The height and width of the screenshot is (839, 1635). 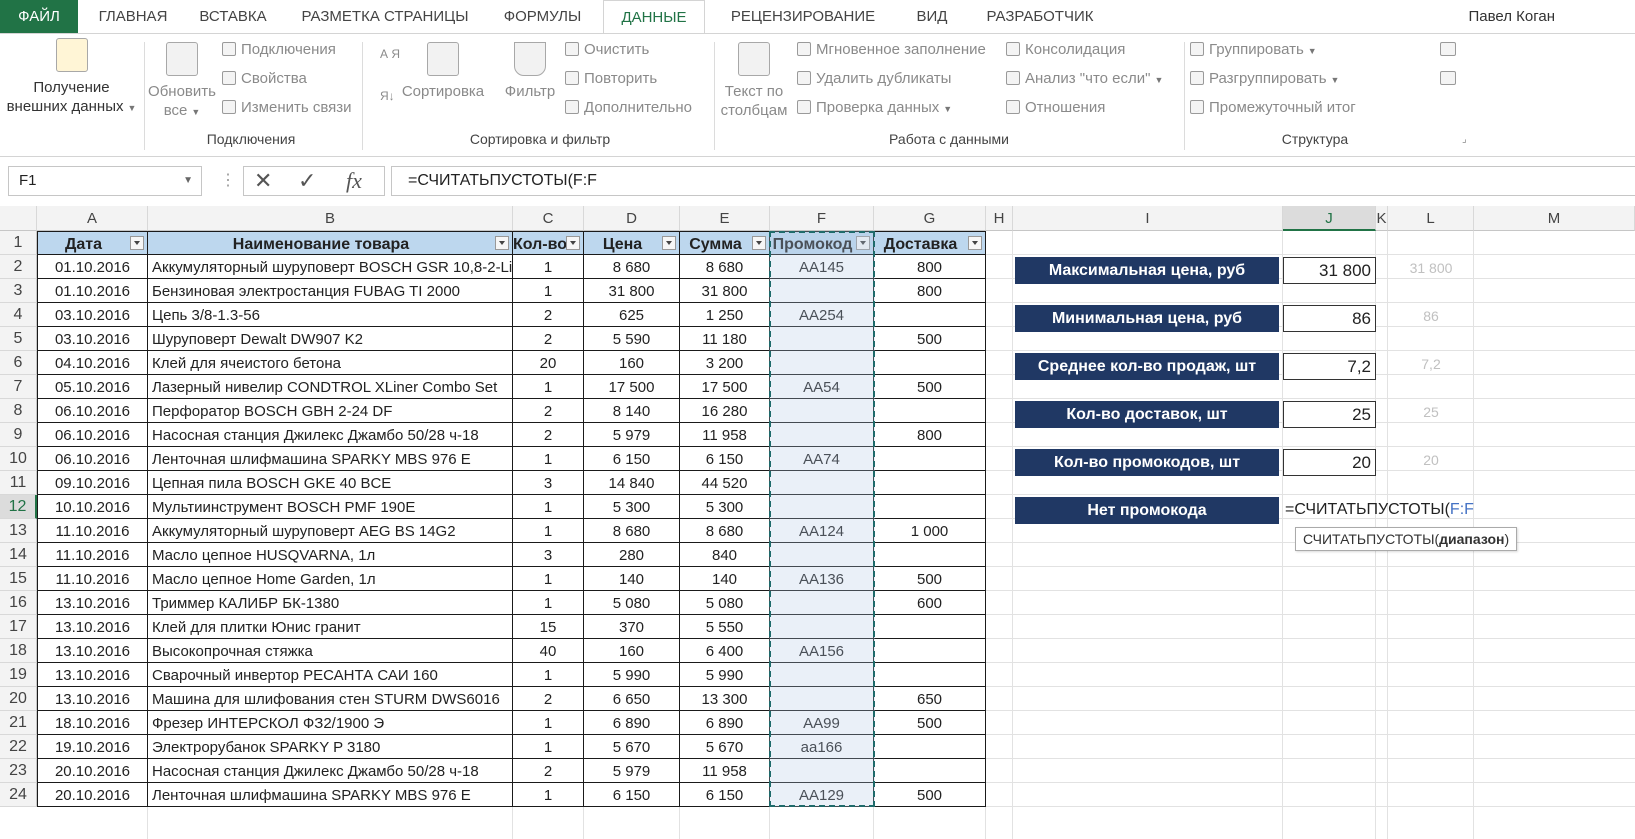 What do you see at coordinates (628, 107) in the screenshot?
I see `advanced-filter-button: Дополнительно` at bounding box center [628, 107].